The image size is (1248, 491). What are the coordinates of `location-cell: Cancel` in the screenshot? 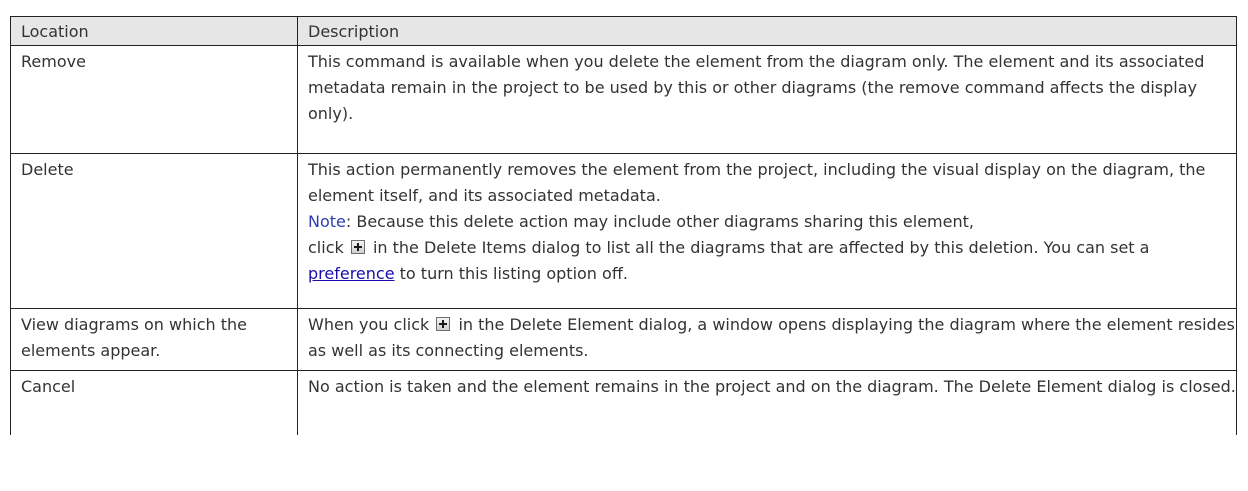 It's located at (154, 402).